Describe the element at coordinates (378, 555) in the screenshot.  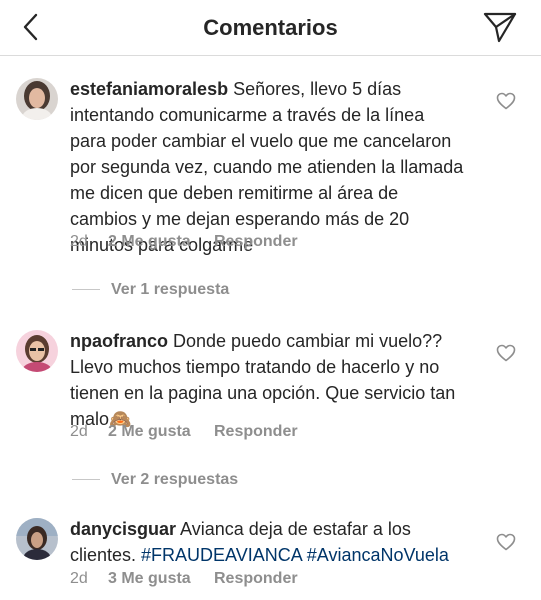
I see `hashtag-link: #AviancaNoVuela` at that location.